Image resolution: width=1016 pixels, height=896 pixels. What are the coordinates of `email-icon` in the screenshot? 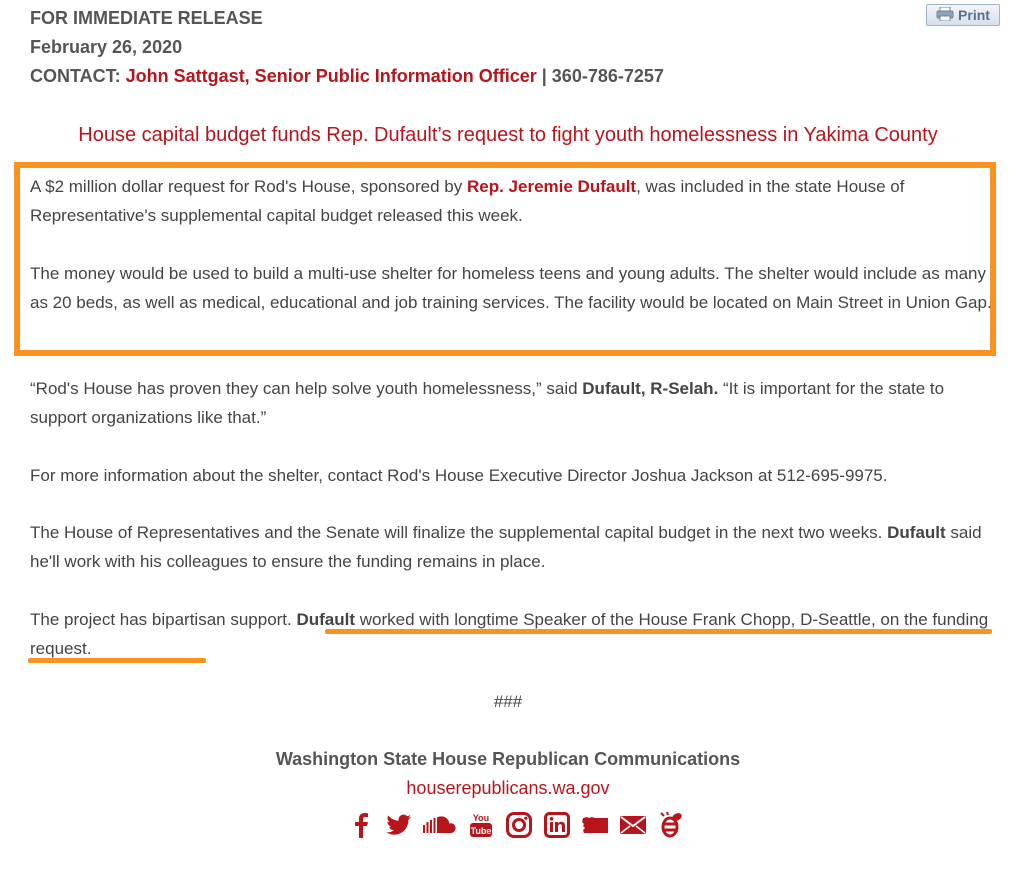 It's located at (633, 825).